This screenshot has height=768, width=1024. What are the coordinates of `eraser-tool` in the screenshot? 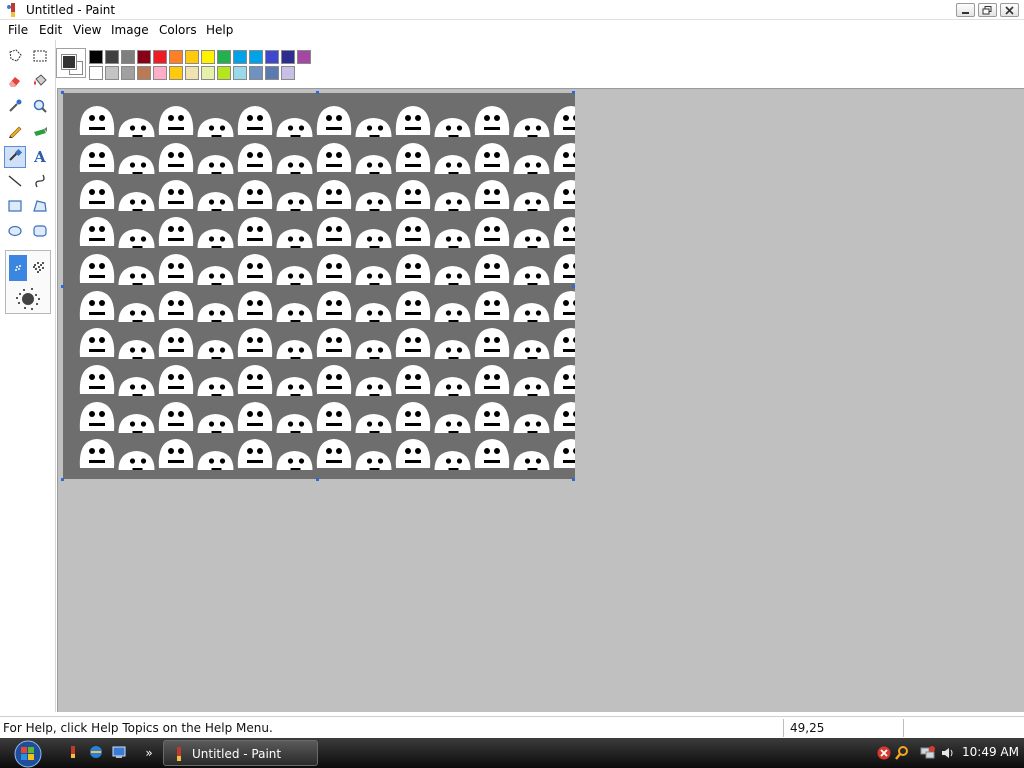 It's located at (15, 82).